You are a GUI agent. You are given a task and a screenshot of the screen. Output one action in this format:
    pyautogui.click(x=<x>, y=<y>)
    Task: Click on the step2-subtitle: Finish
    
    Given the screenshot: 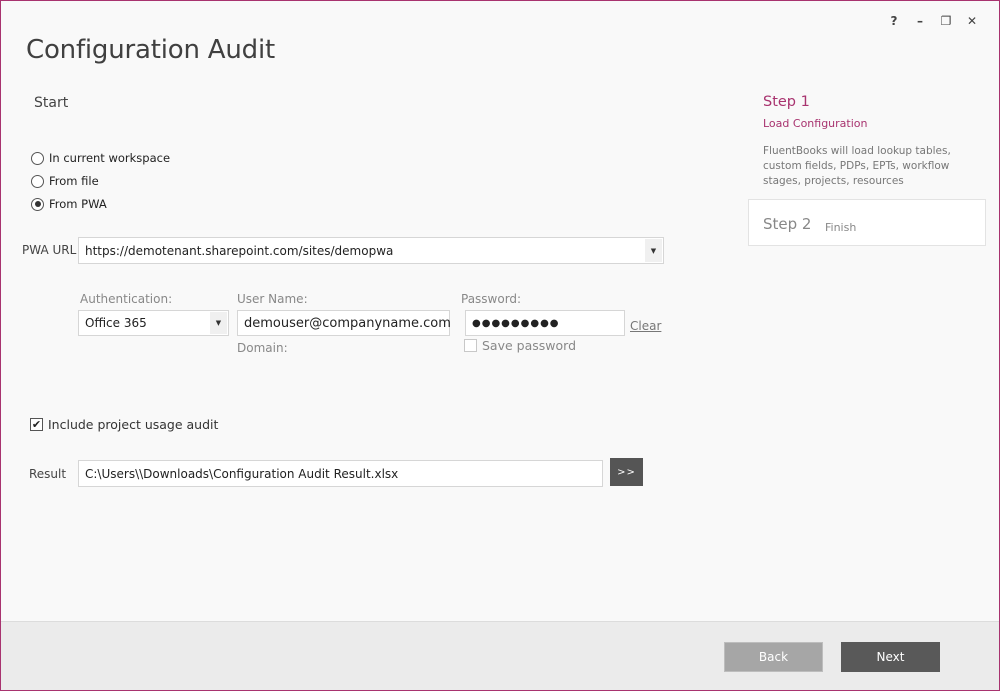 What is the action you would take?
    pyautogui.click(x=841, y=227)
    